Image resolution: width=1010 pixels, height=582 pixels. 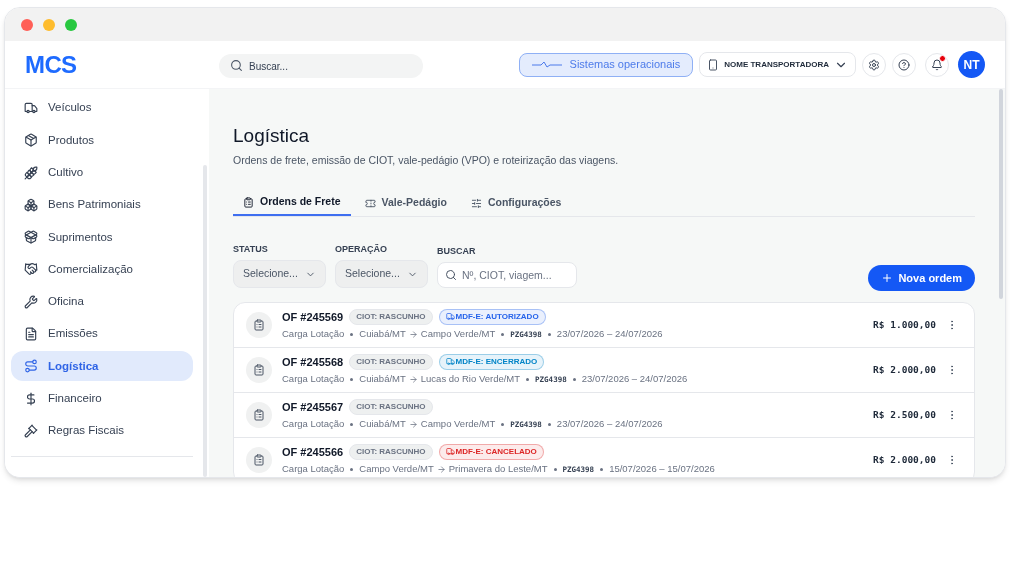 What do you see at coordinates (102, 140) in the screenshot?
I see `sidebar-item: Produtos` at bounding box center [102, 140].